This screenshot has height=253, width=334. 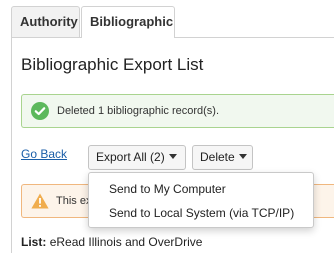 I want to click on success-alert: Deleted 1 bibliographic record(s)., so click(x=177, y=111).